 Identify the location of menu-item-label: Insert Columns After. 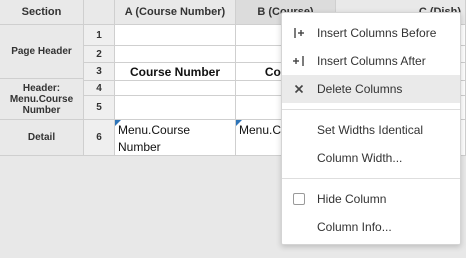
(371, 61).